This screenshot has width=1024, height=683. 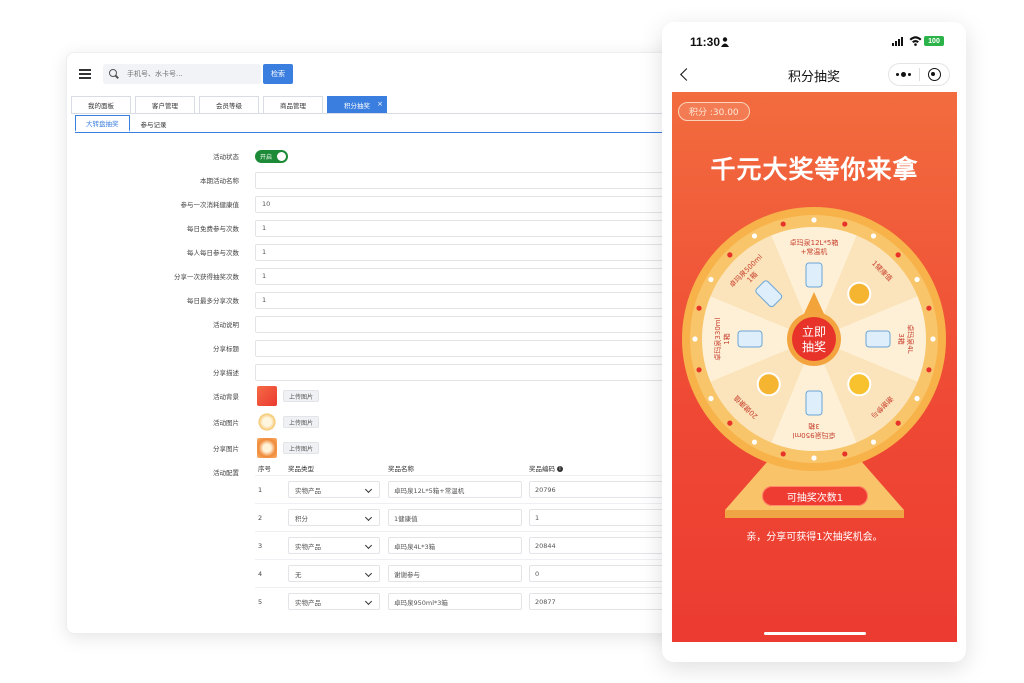 What do you see at coordinates (814, 403) in the screenshot?
I see `bottle-pack-icon` at bounding box center [814, 403].